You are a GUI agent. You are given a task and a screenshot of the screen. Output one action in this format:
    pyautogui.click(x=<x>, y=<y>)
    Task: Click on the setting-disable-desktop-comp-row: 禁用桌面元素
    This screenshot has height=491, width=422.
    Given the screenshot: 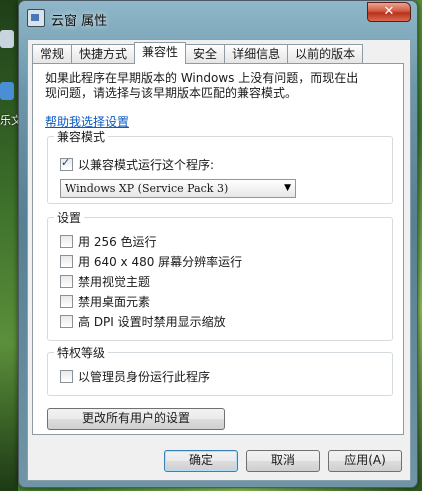 What is the action you would take?
    pyautogui.click(x=105, y=301)
    